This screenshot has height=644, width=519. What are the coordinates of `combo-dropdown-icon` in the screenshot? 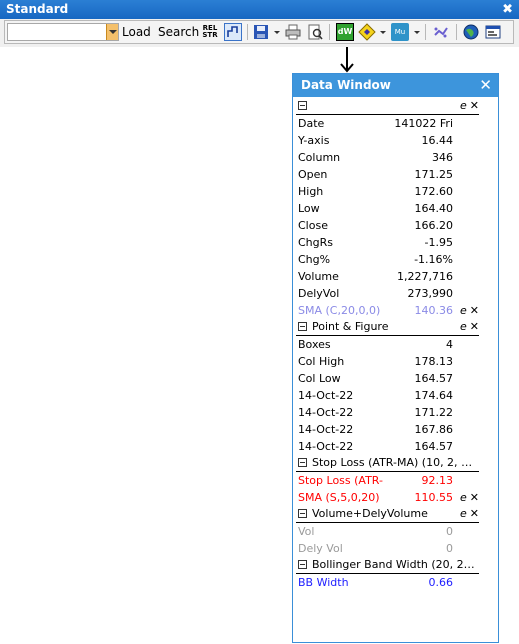 It's located at (112, 32).